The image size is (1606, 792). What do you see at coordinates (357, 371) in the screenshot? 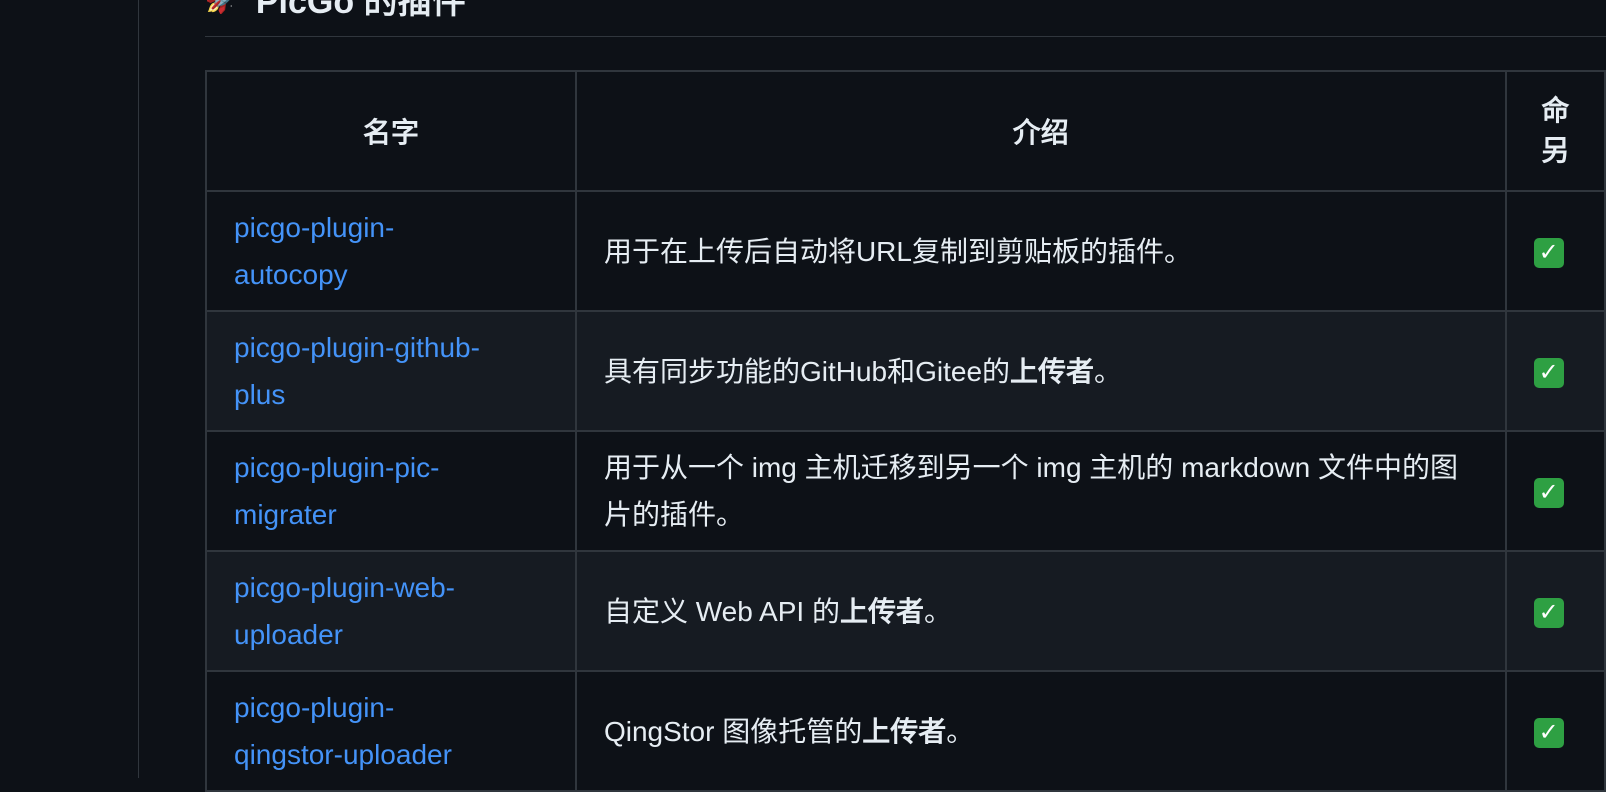
I see `plugin-link-github-plus: picgo-plugin-github-plus` at bounding box center [357, 371].